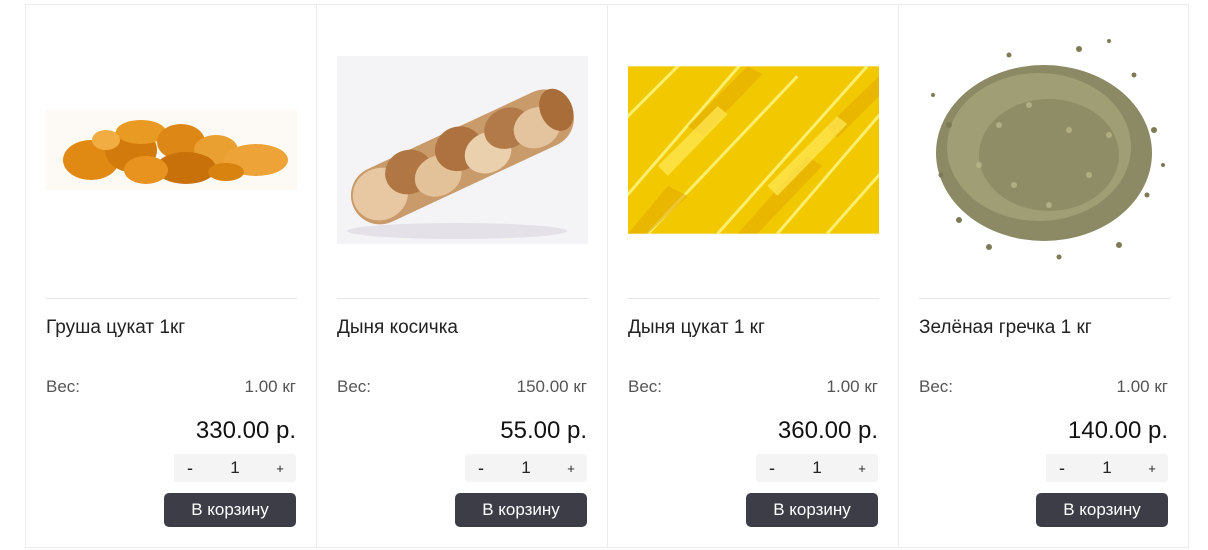 The height and width of the screenshot is (550, 1208). Describe the element at coordinates (543, 430) in the screenshot. I see `product-price: 55.00 р.` at that location.